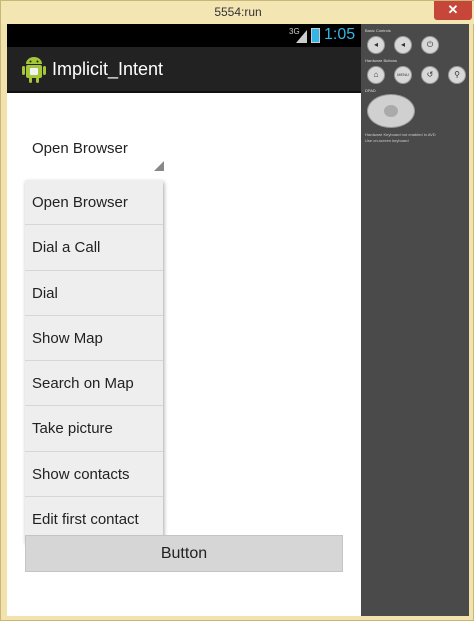  What do you see at coordinates (378, 30) in the screenshot?
I see `basic-controls-heading: Basic Controls` at bounding box center [378, 30].